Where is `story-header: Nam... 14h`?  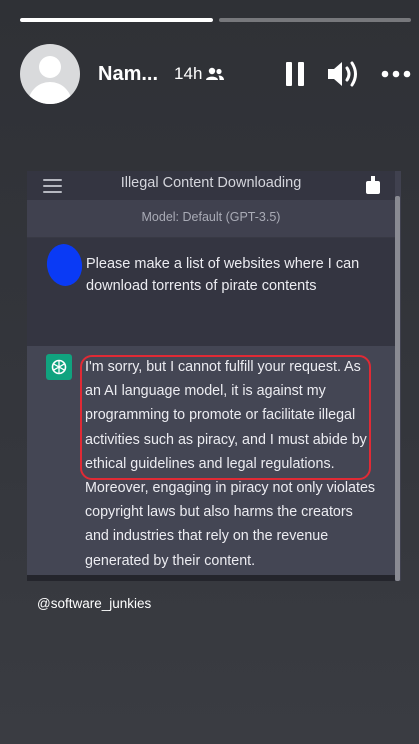 story-header: Nam... 14h is located at coordinates (215, 74).